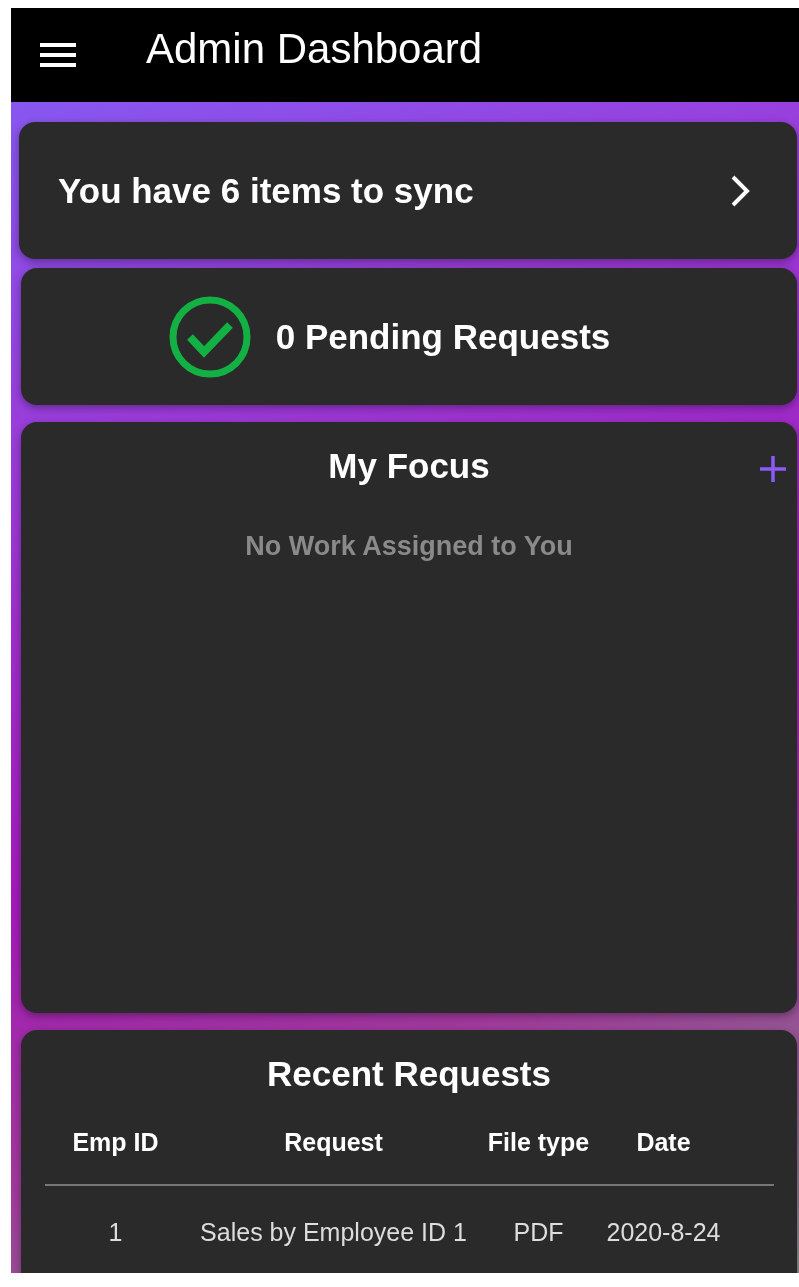 This screenshot has height=1287, width=799. What do you see at coordinates (266, 190) in the screenshot?
I see `sync-message: You have 6 items to sync` at bounding box center [266, 190].